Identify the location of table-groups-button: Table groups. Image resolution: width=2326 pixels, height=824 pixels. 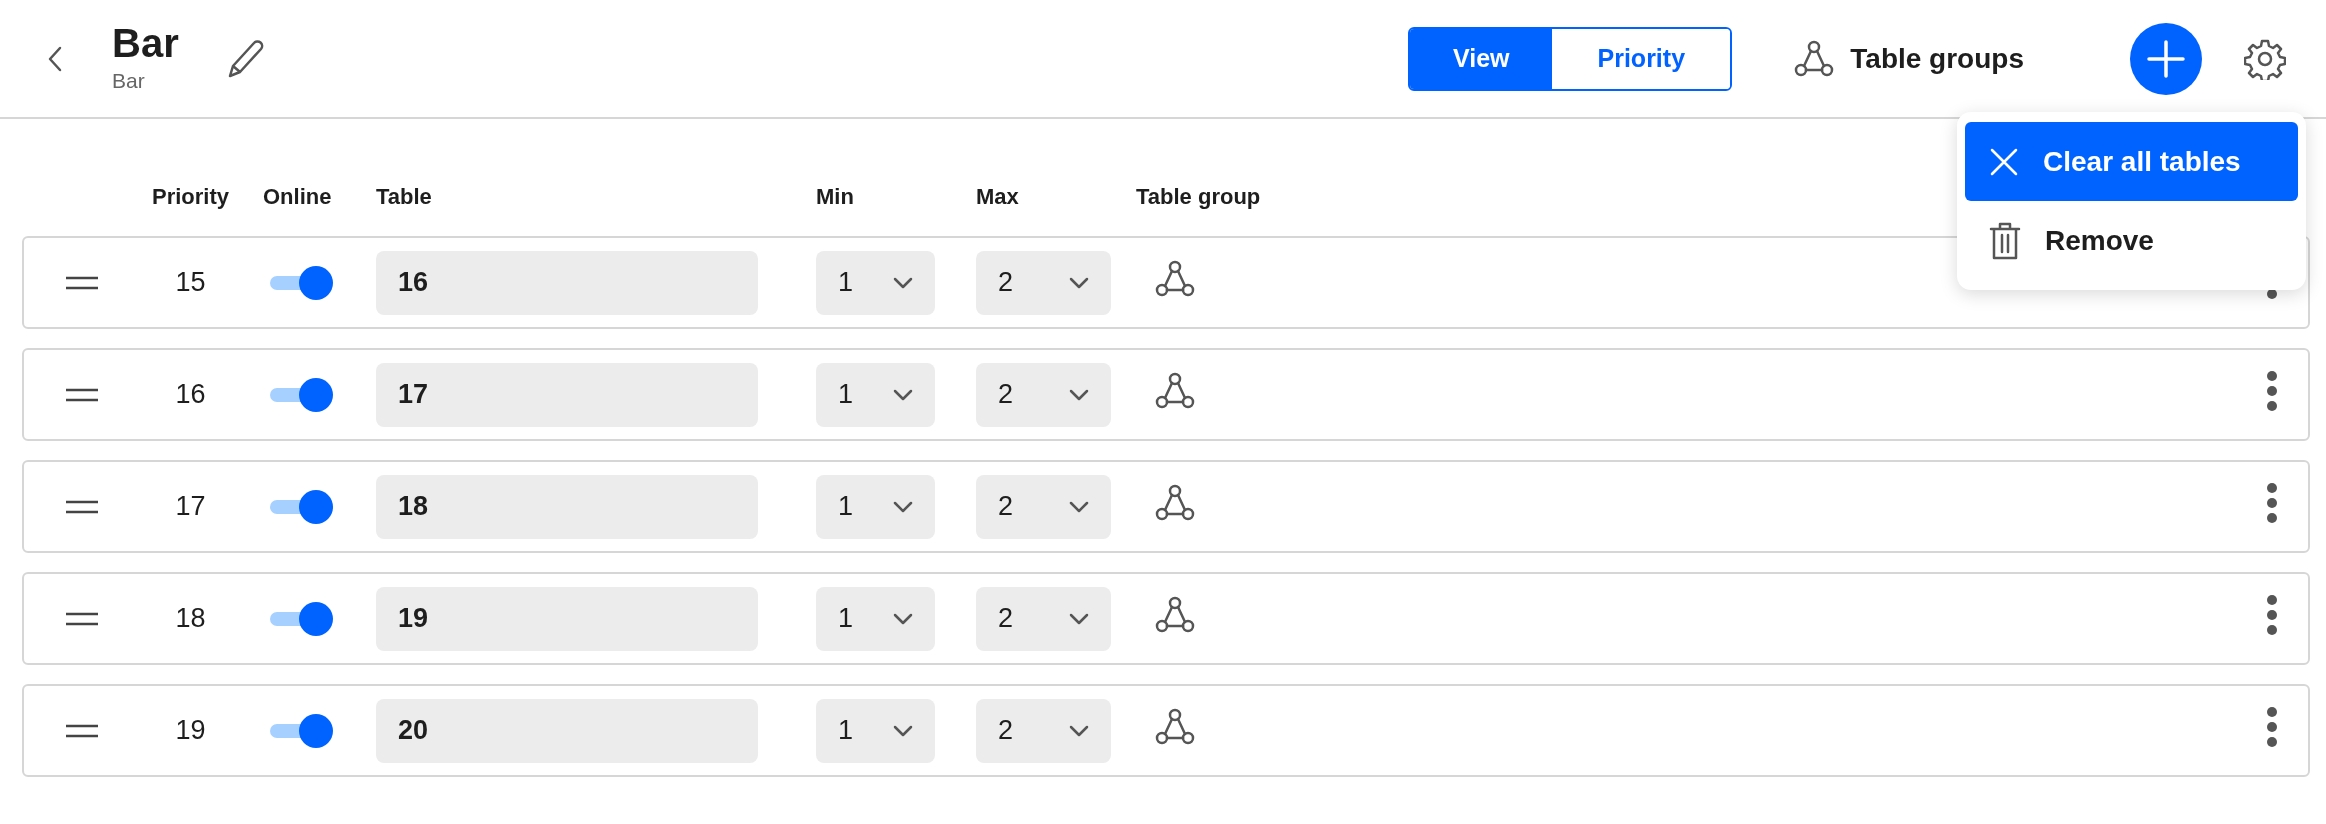
(1909, 58).